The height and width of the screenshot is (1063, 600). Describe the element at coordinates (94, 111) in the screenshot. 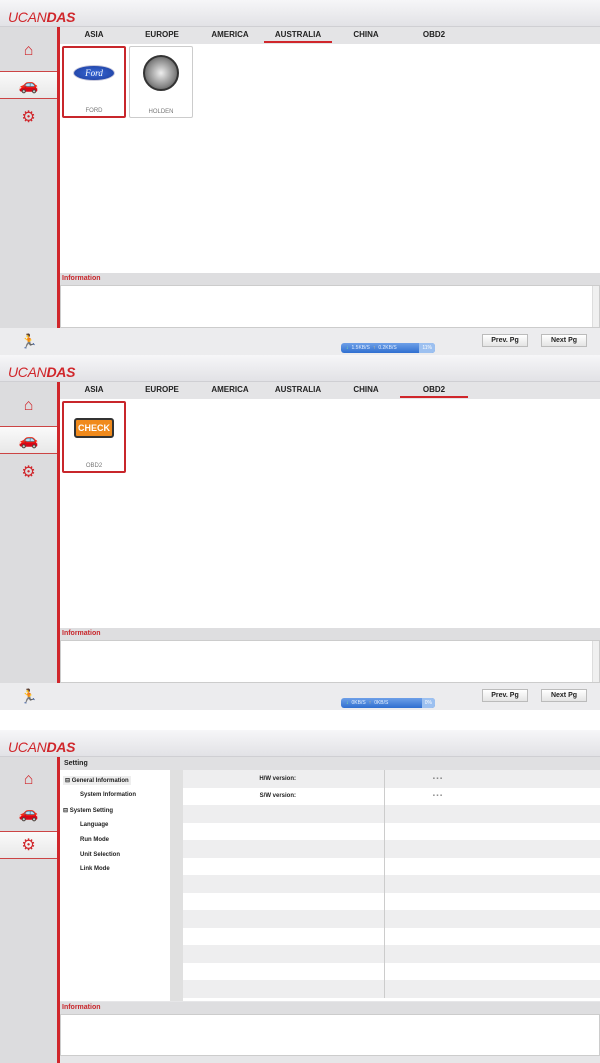

I see `brand-label: FORD` at that location.